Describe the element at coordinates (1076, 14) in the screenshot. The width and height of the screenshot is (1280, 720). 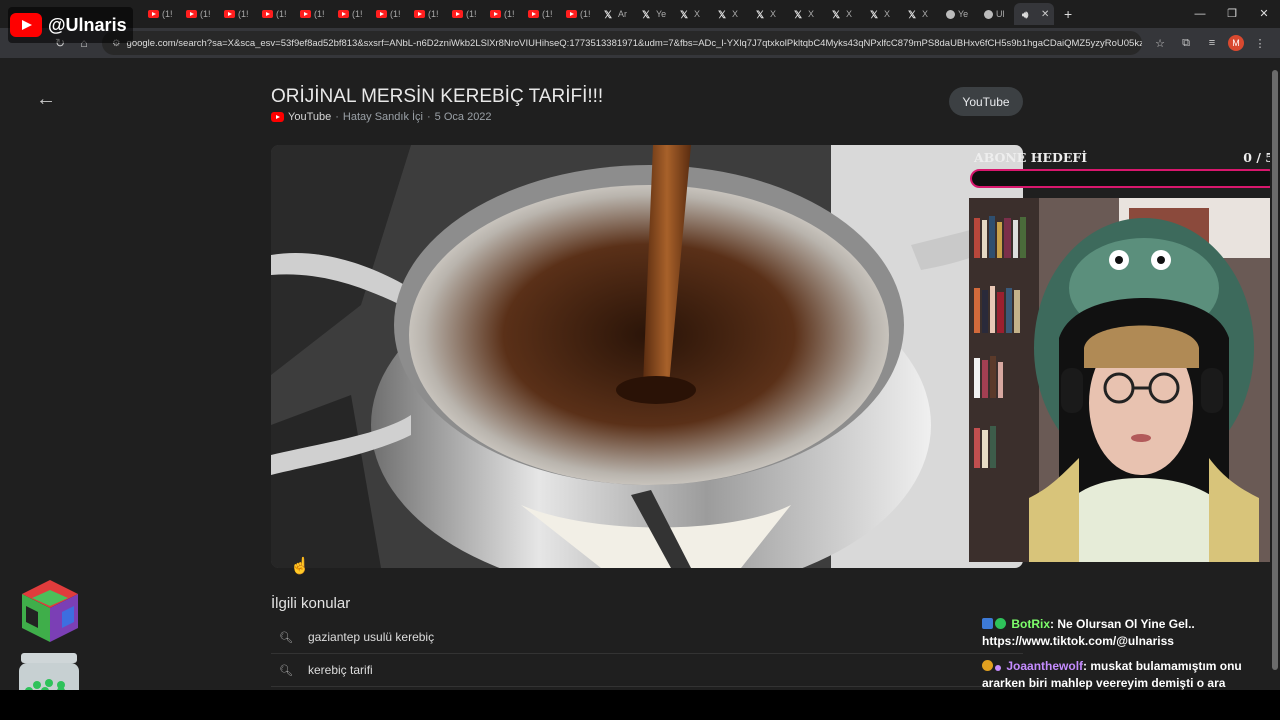
I see `new-tab-button: +` at that location.